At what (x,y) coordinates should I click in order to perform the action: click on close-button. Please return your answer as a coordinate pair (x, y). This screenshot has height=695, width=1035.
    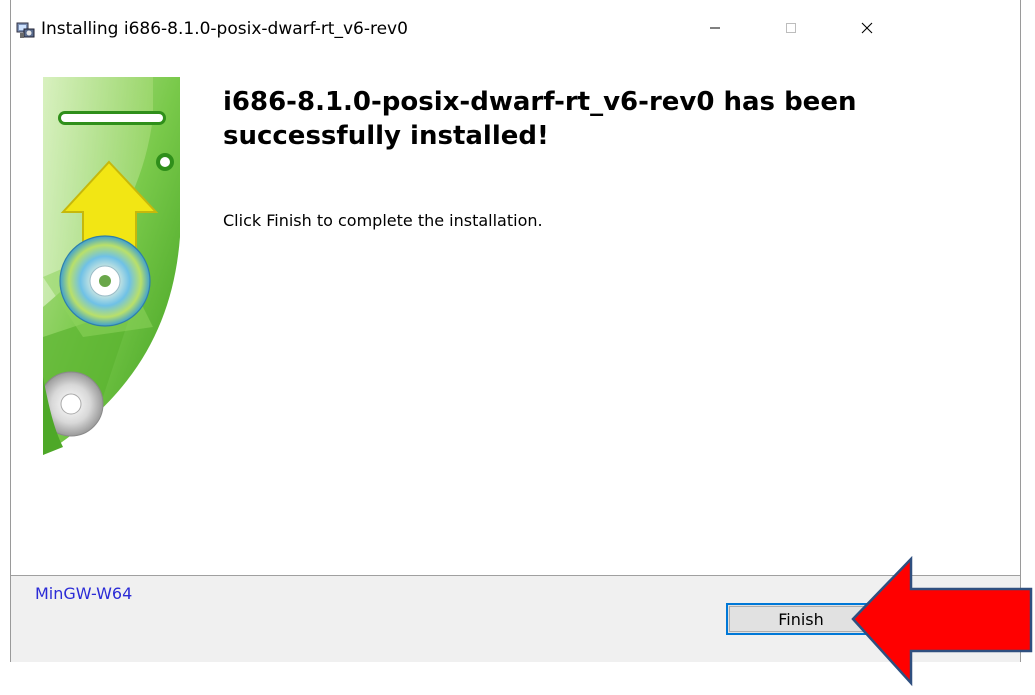
    Looking at the image, I should click on (867, 28).